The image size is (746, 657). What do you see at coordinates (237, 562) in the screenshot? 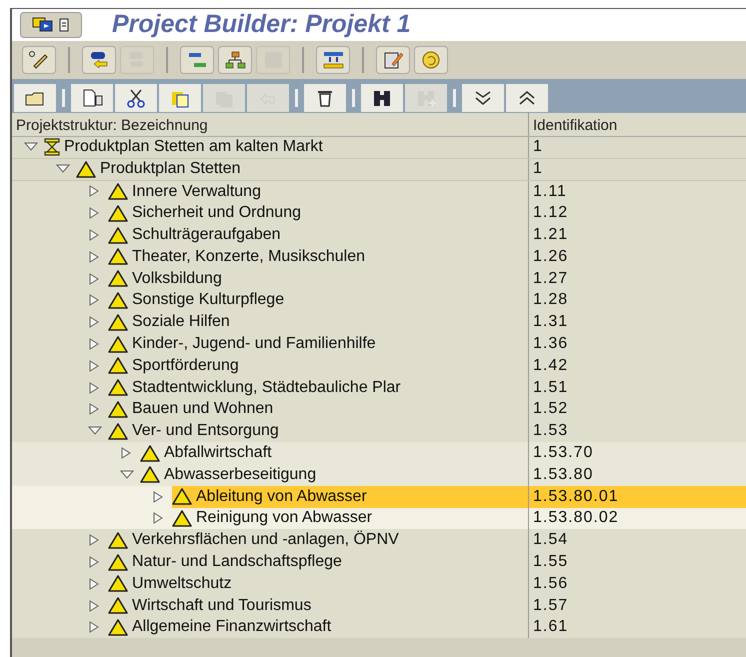
I see `node-label: Natur- und Landschaftspflege` at bounding box center [237, 562].